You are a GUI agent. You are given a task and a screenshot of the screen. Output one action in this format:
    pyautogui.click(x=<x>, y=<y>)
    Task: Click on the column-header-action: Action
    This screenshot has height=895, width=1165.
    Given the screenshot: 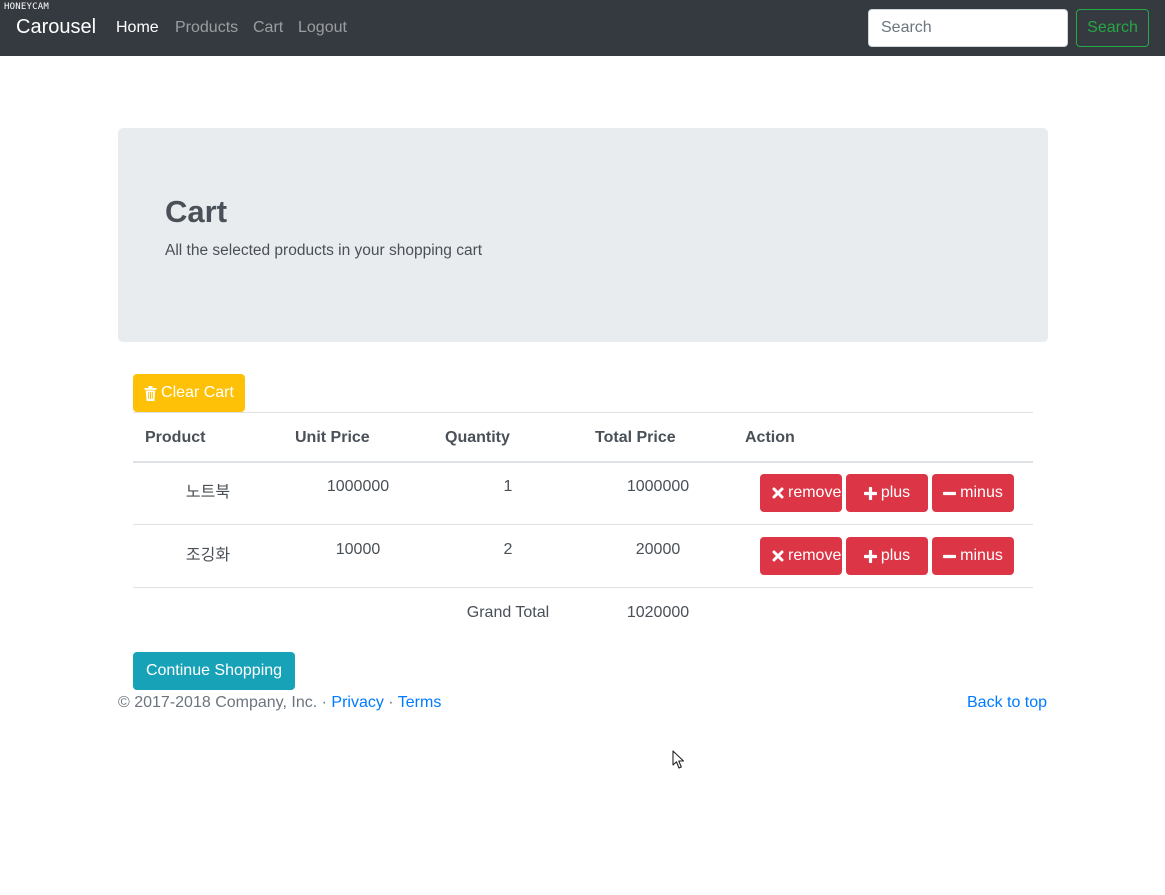 What is the action you would take?
    pyautogui.click(x=770, y=437)
    